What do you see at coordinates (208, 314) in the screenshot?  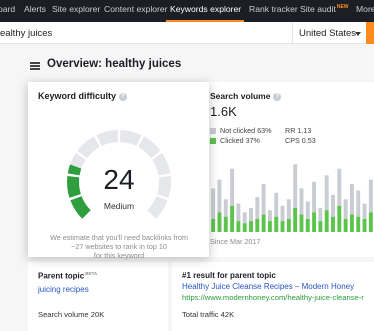 I see `first-result-traffic: Total traffic 42K` at bounding box center [208, 314].